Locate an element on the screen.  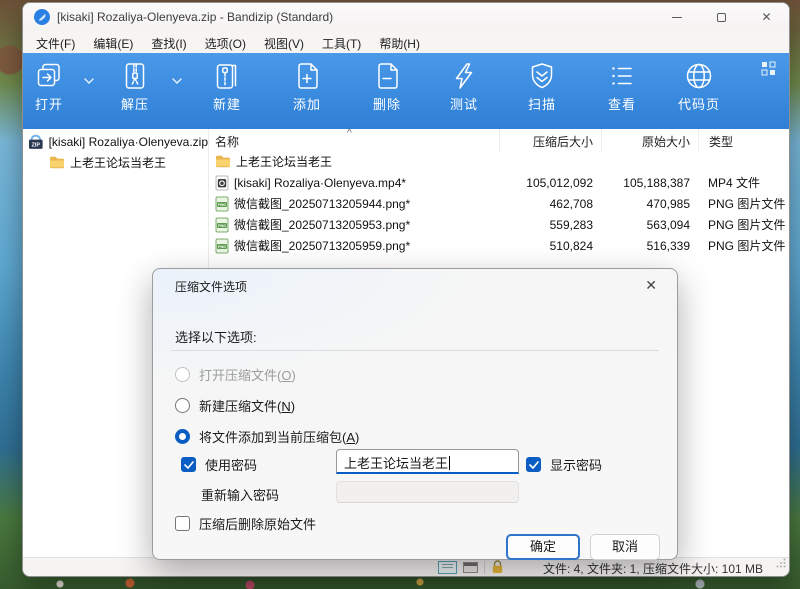
minimize-icon is located at coordinates (676, 17).